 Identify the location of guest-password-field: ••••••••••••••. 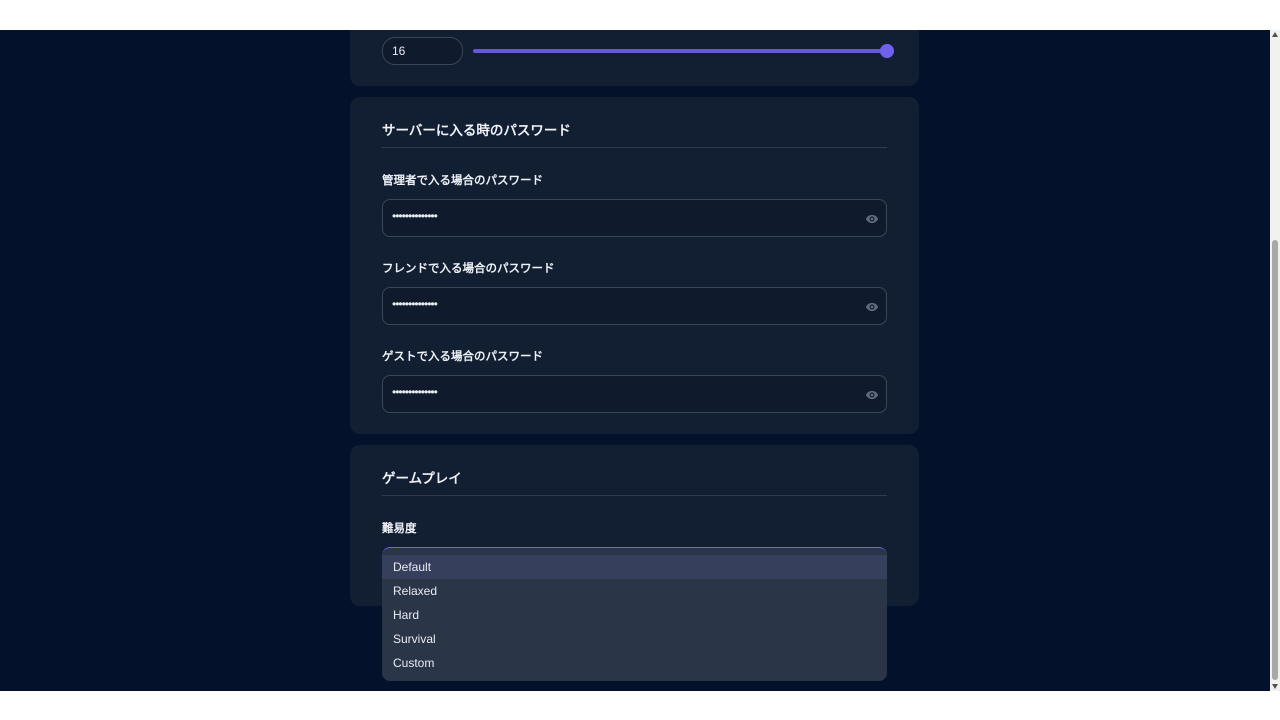
(634, 394).